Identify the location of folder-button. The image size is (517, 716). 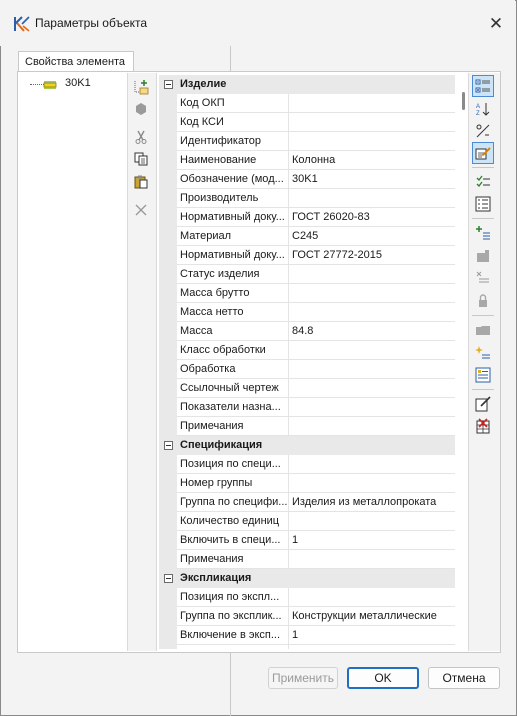
(483, 330).